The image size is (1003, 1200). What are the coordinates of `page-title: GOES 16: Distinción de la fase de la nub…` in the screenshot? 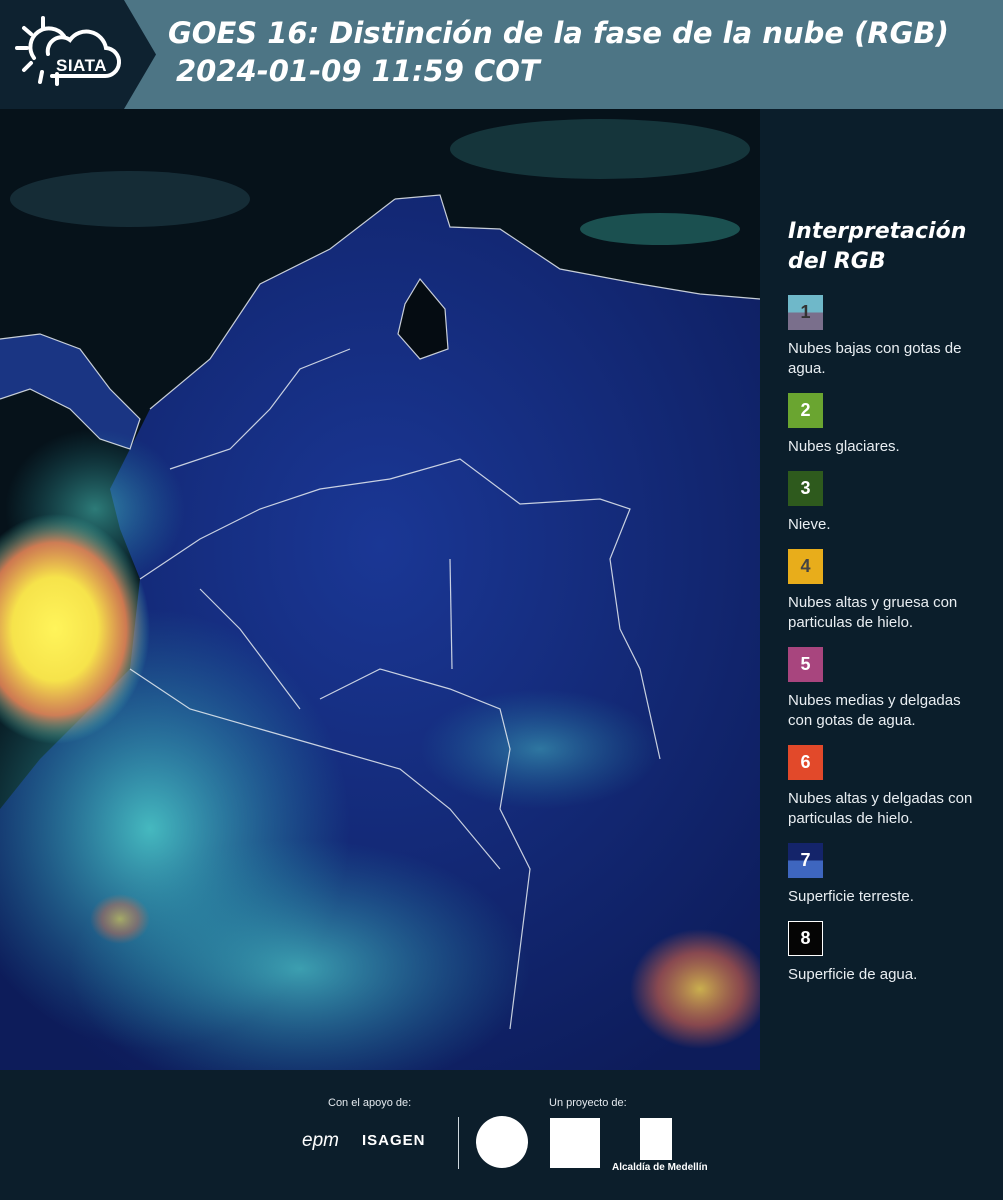 It's located at (578, 52).